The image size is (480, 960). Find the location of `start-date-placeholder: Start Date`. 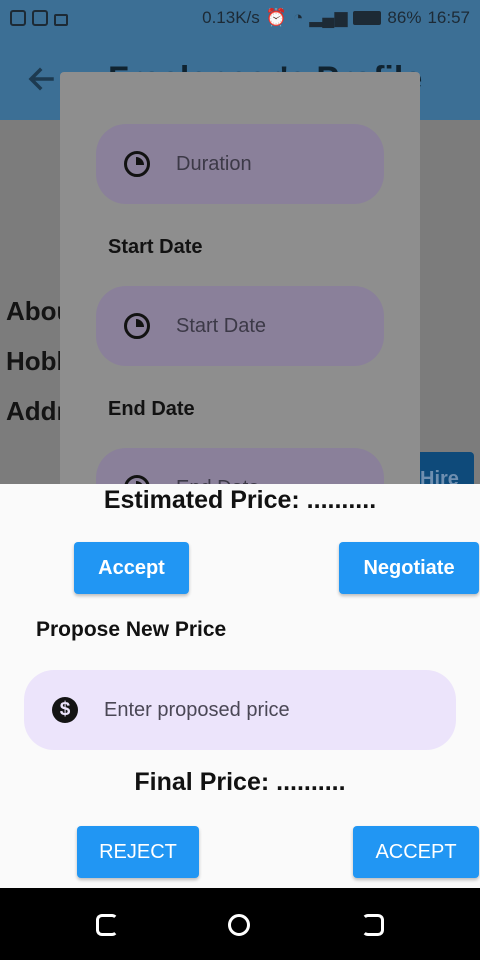

start-date-placeholder: Start Date is located at coordinates (221, 325).